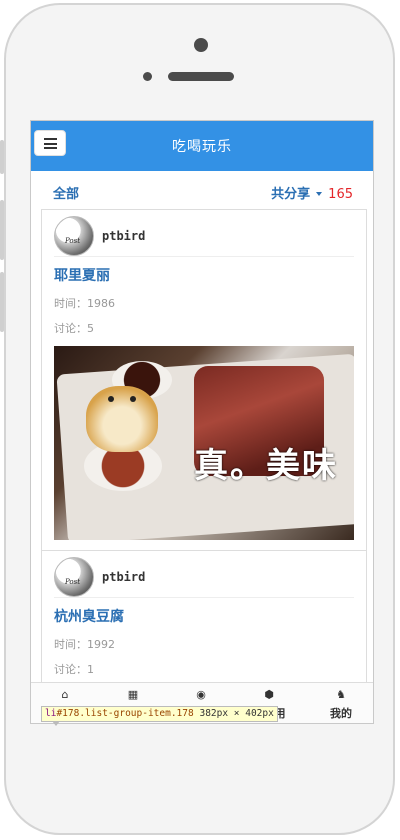 This screenshot has width=400, height=840. I want to click on home-button, so click(200, 785).